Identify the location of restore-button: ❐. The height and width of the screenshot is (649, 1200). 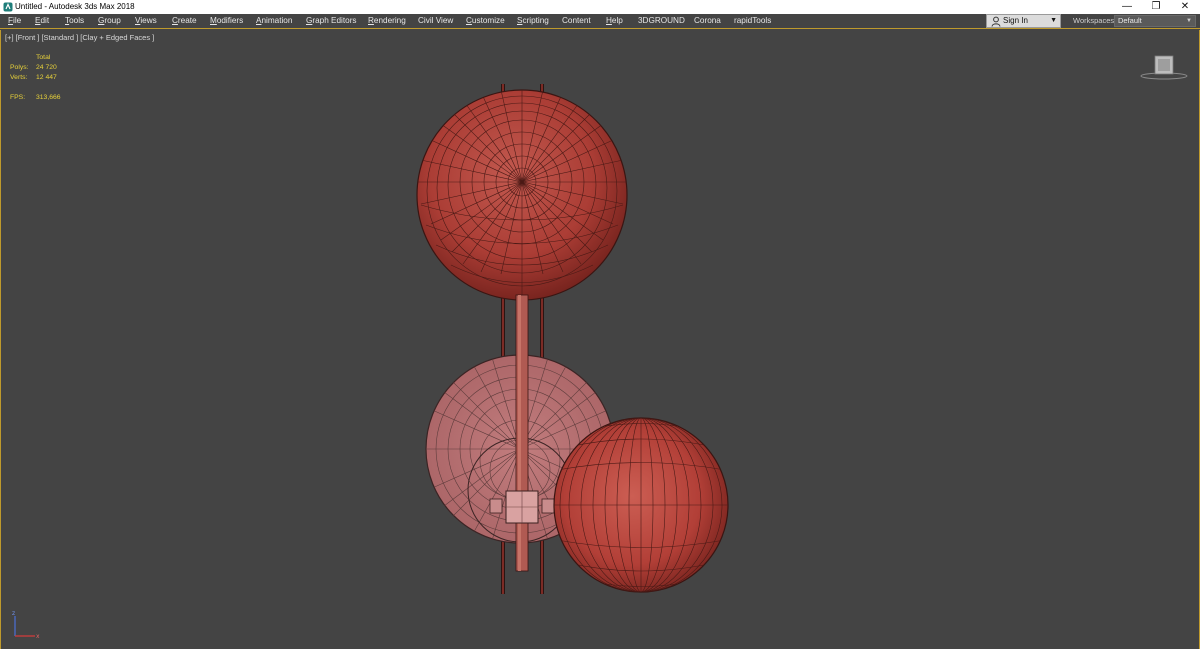
(1156, 7).